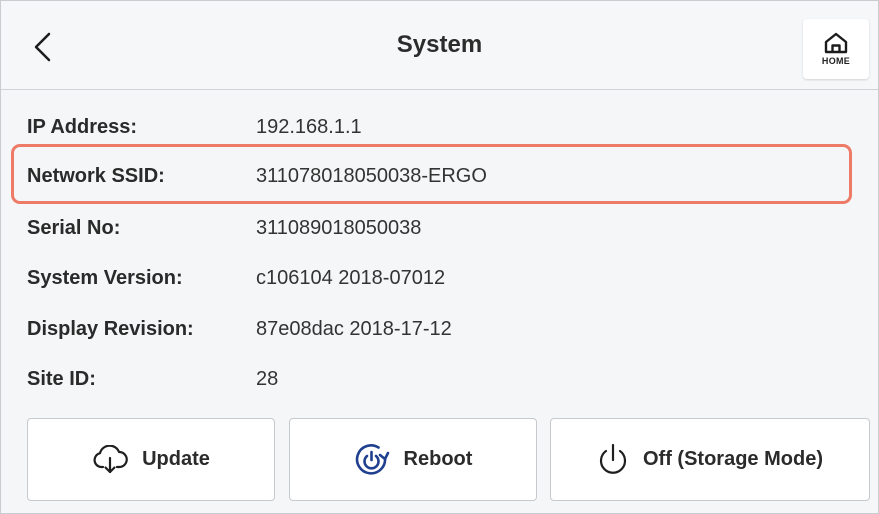 The width and height of the screenshot is (879, 514). I want to click on reboot-button: Reboot, so click(413, 459).